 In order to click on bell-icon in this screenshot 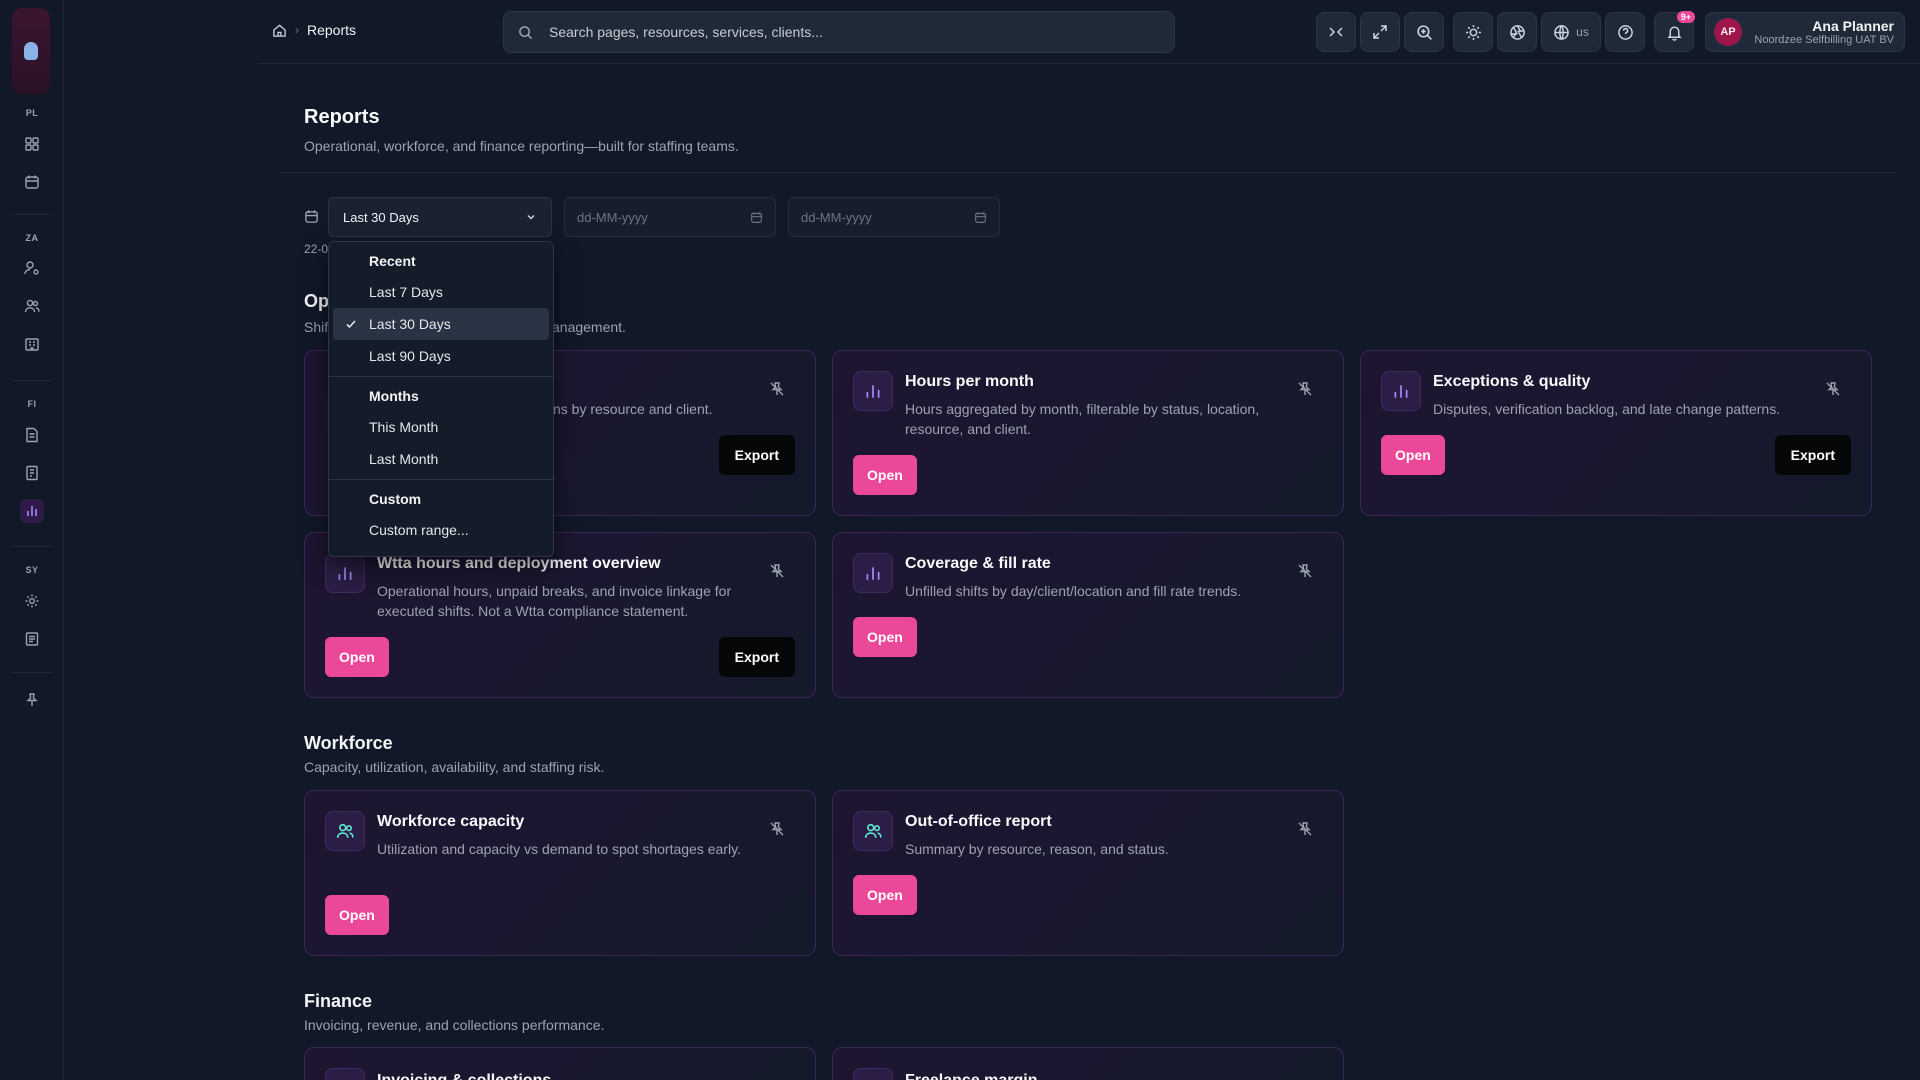, I will do `click(1674, 33)`.